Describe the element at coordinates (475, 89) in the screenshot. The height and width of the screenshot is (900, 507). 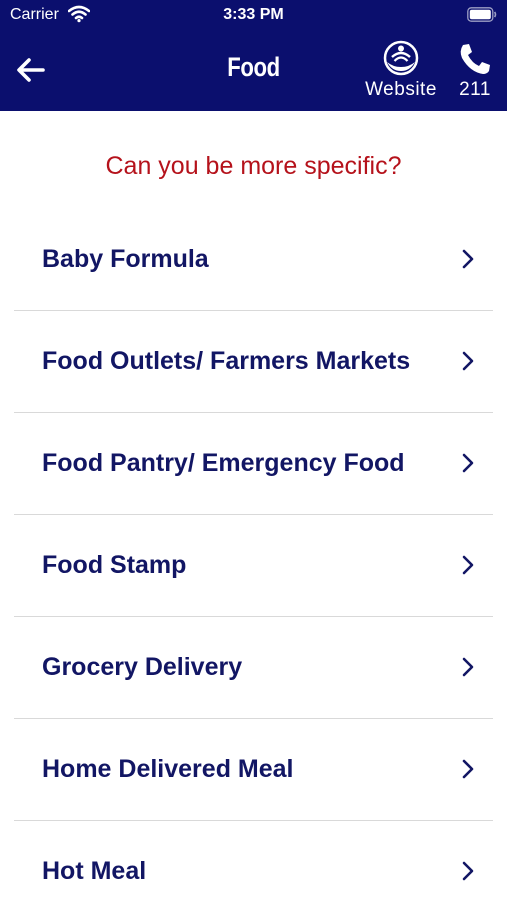
I see `call-label: 211` at that location.